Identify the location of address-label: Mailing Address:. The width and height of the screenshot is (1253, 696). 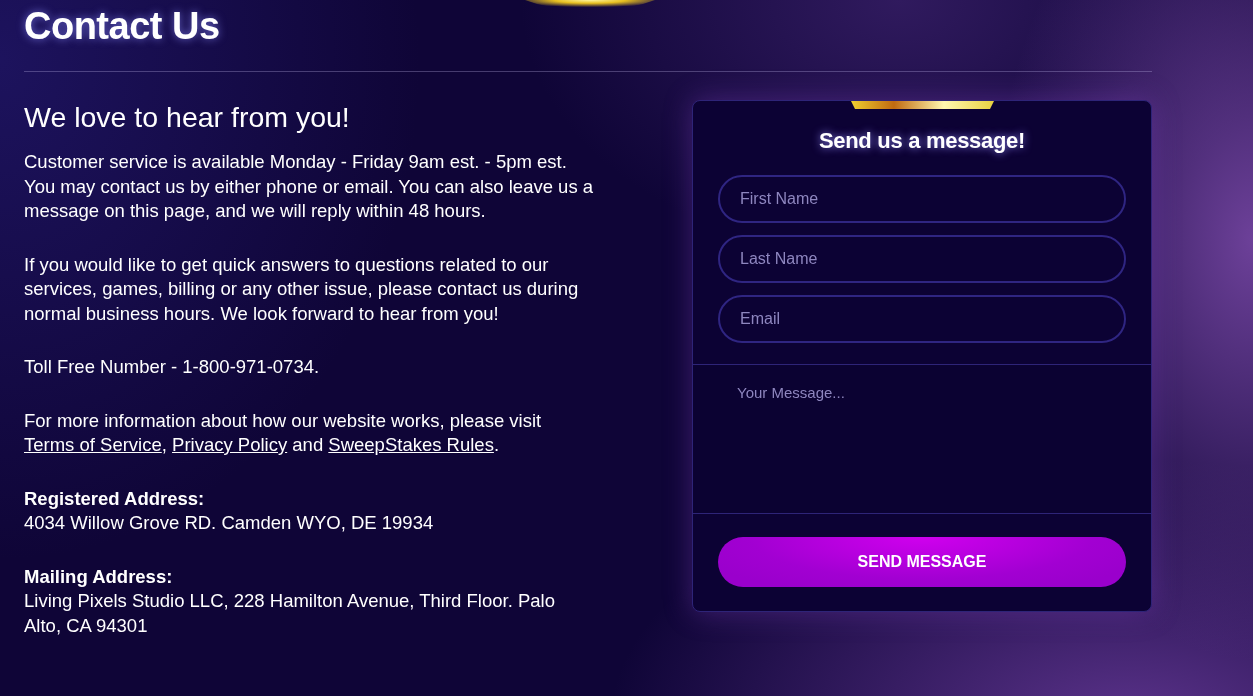
(98, 576).